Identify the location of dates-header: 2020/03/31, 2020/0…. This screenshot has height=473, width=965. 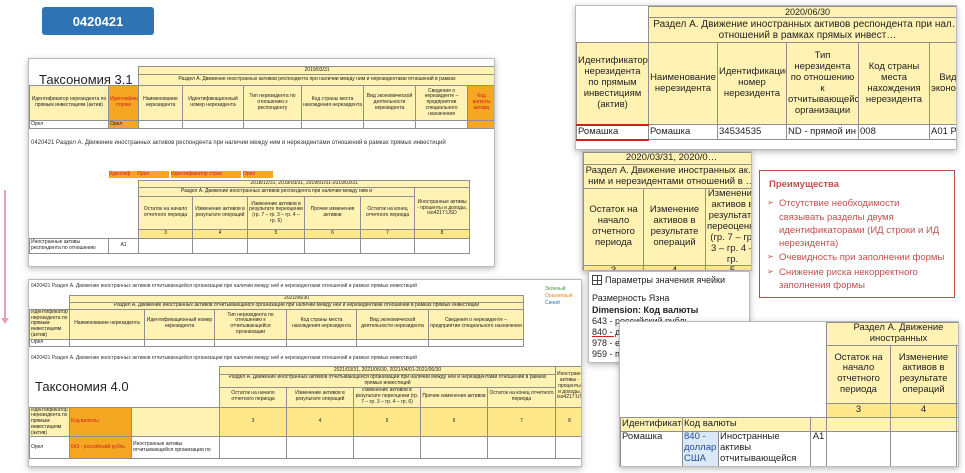
(667, 158).